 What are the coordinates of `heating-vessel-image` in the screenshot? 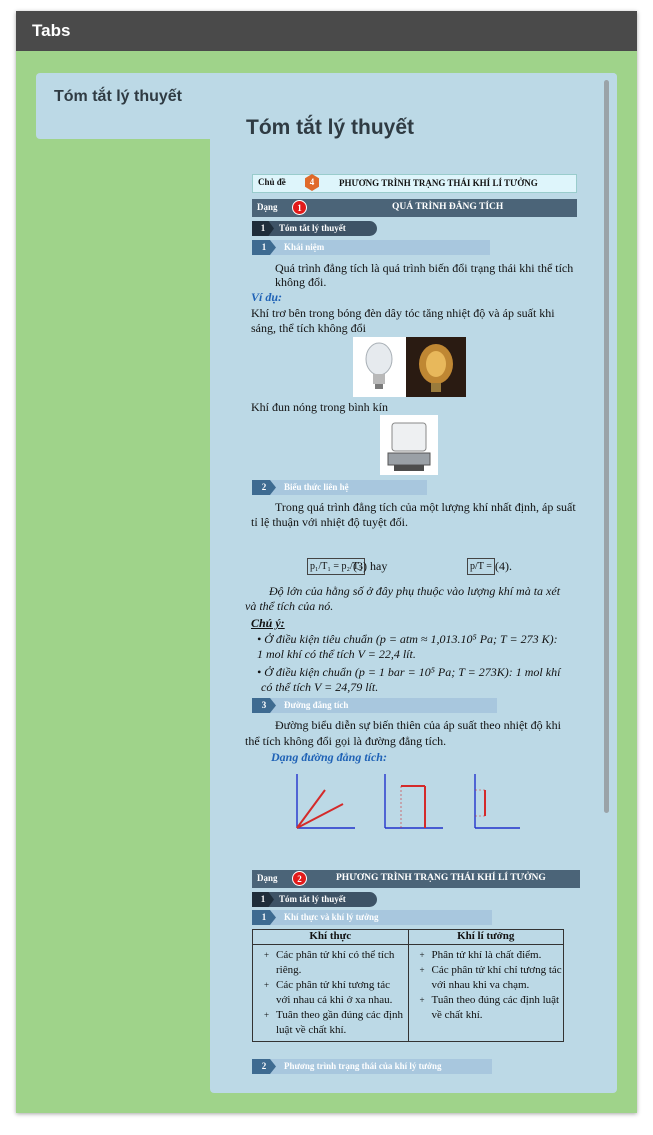 It's located at (409, 445).